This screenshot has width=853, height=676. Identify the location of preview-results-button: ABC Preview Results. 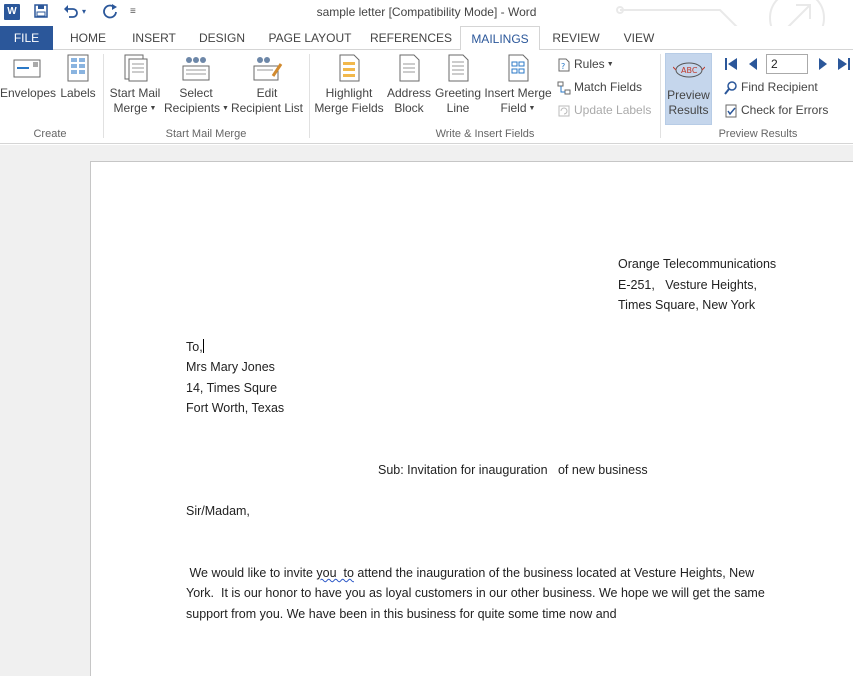
(688, 89).